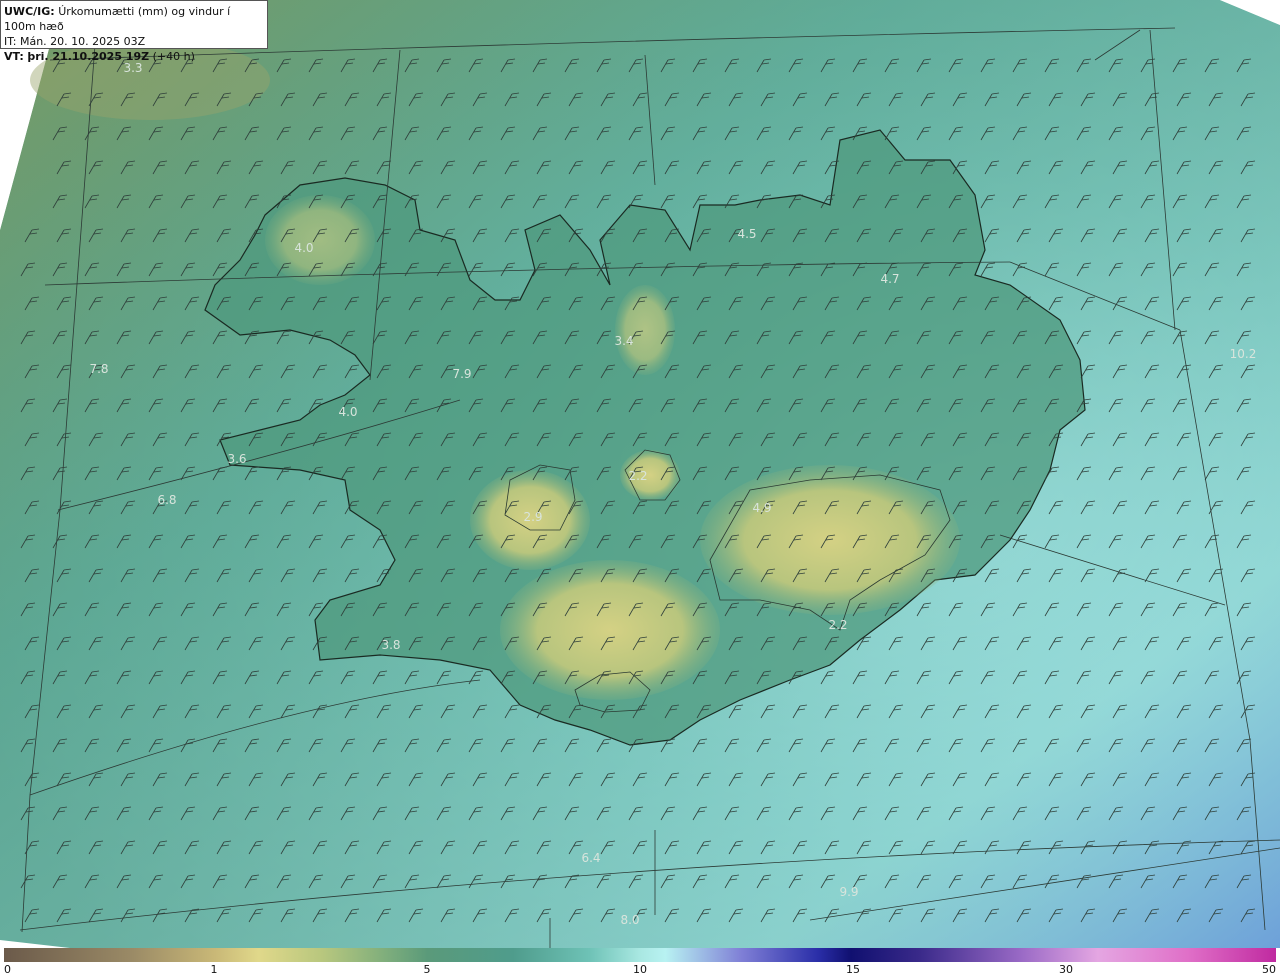  I want to click on colorbar-tick: 15, so click(853, 969).